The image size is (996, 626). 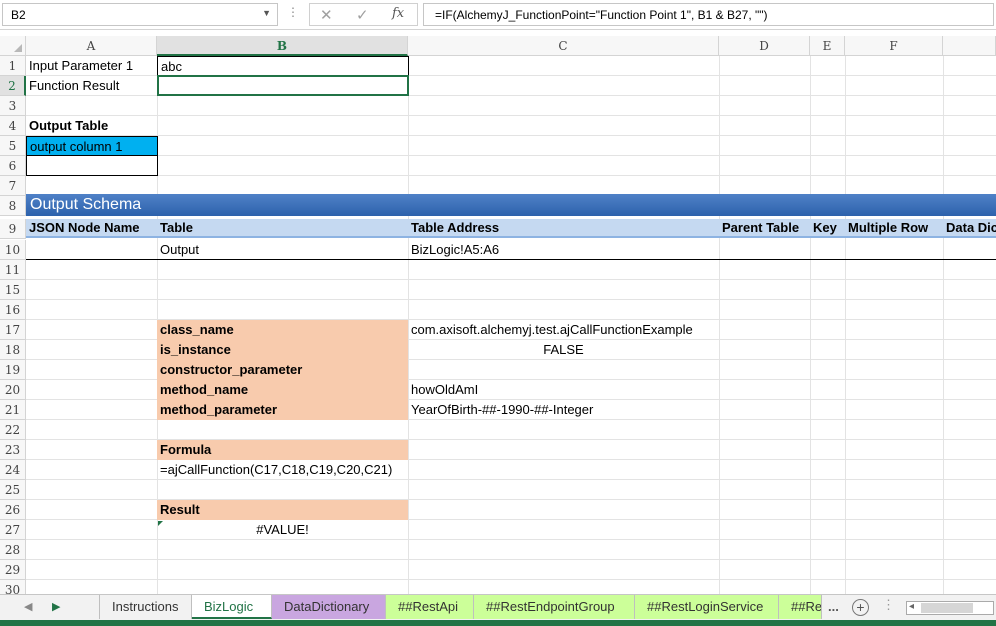 I want to click on scroll-left-arrow-icon: ◂, so click(x=911, y=606).